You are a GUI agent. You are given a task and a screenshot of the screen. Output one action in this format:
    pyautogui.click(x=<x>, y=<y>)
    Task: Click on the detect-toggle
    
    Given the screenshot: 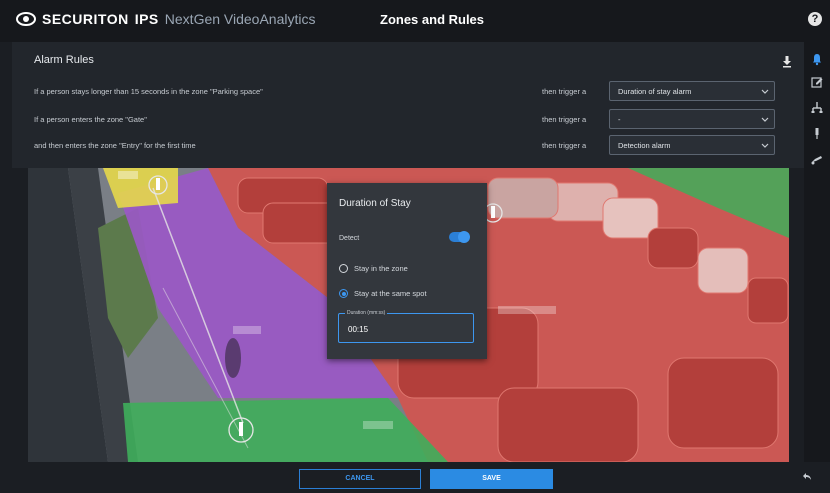 What is the action you would take?
    pyautogui.click(x=459, y=237)
    